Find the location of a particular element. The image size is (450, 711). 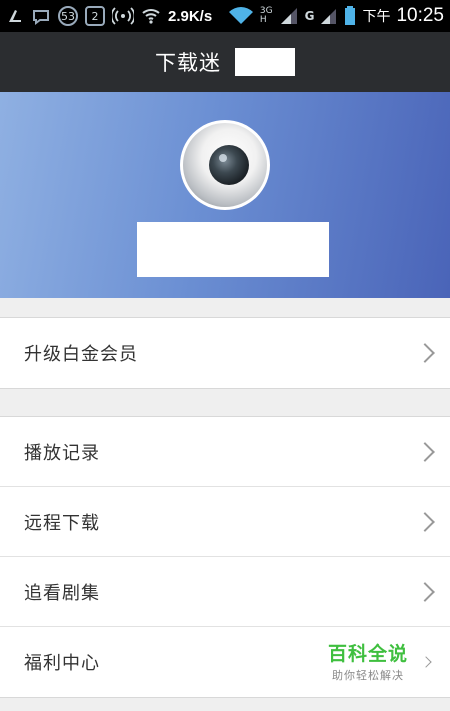

menu-item-label: 升级白金会员 is located at coordinates (81, 354).